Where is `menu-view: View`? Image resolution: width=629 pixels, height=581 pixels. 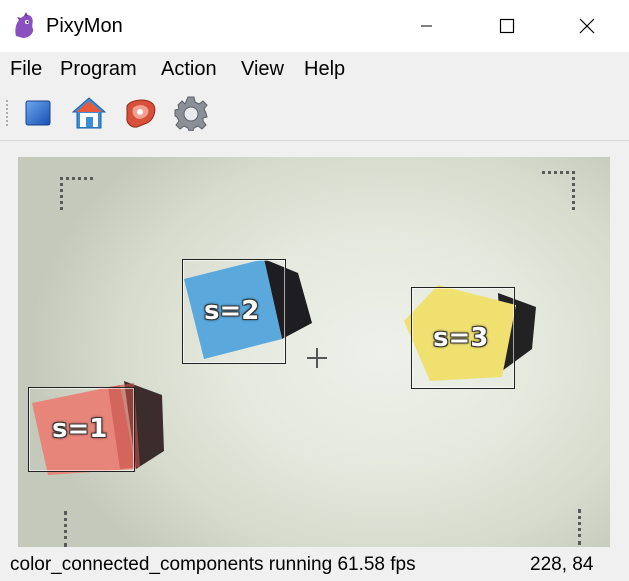 menu-view: View is located at coordinates (262, 69).